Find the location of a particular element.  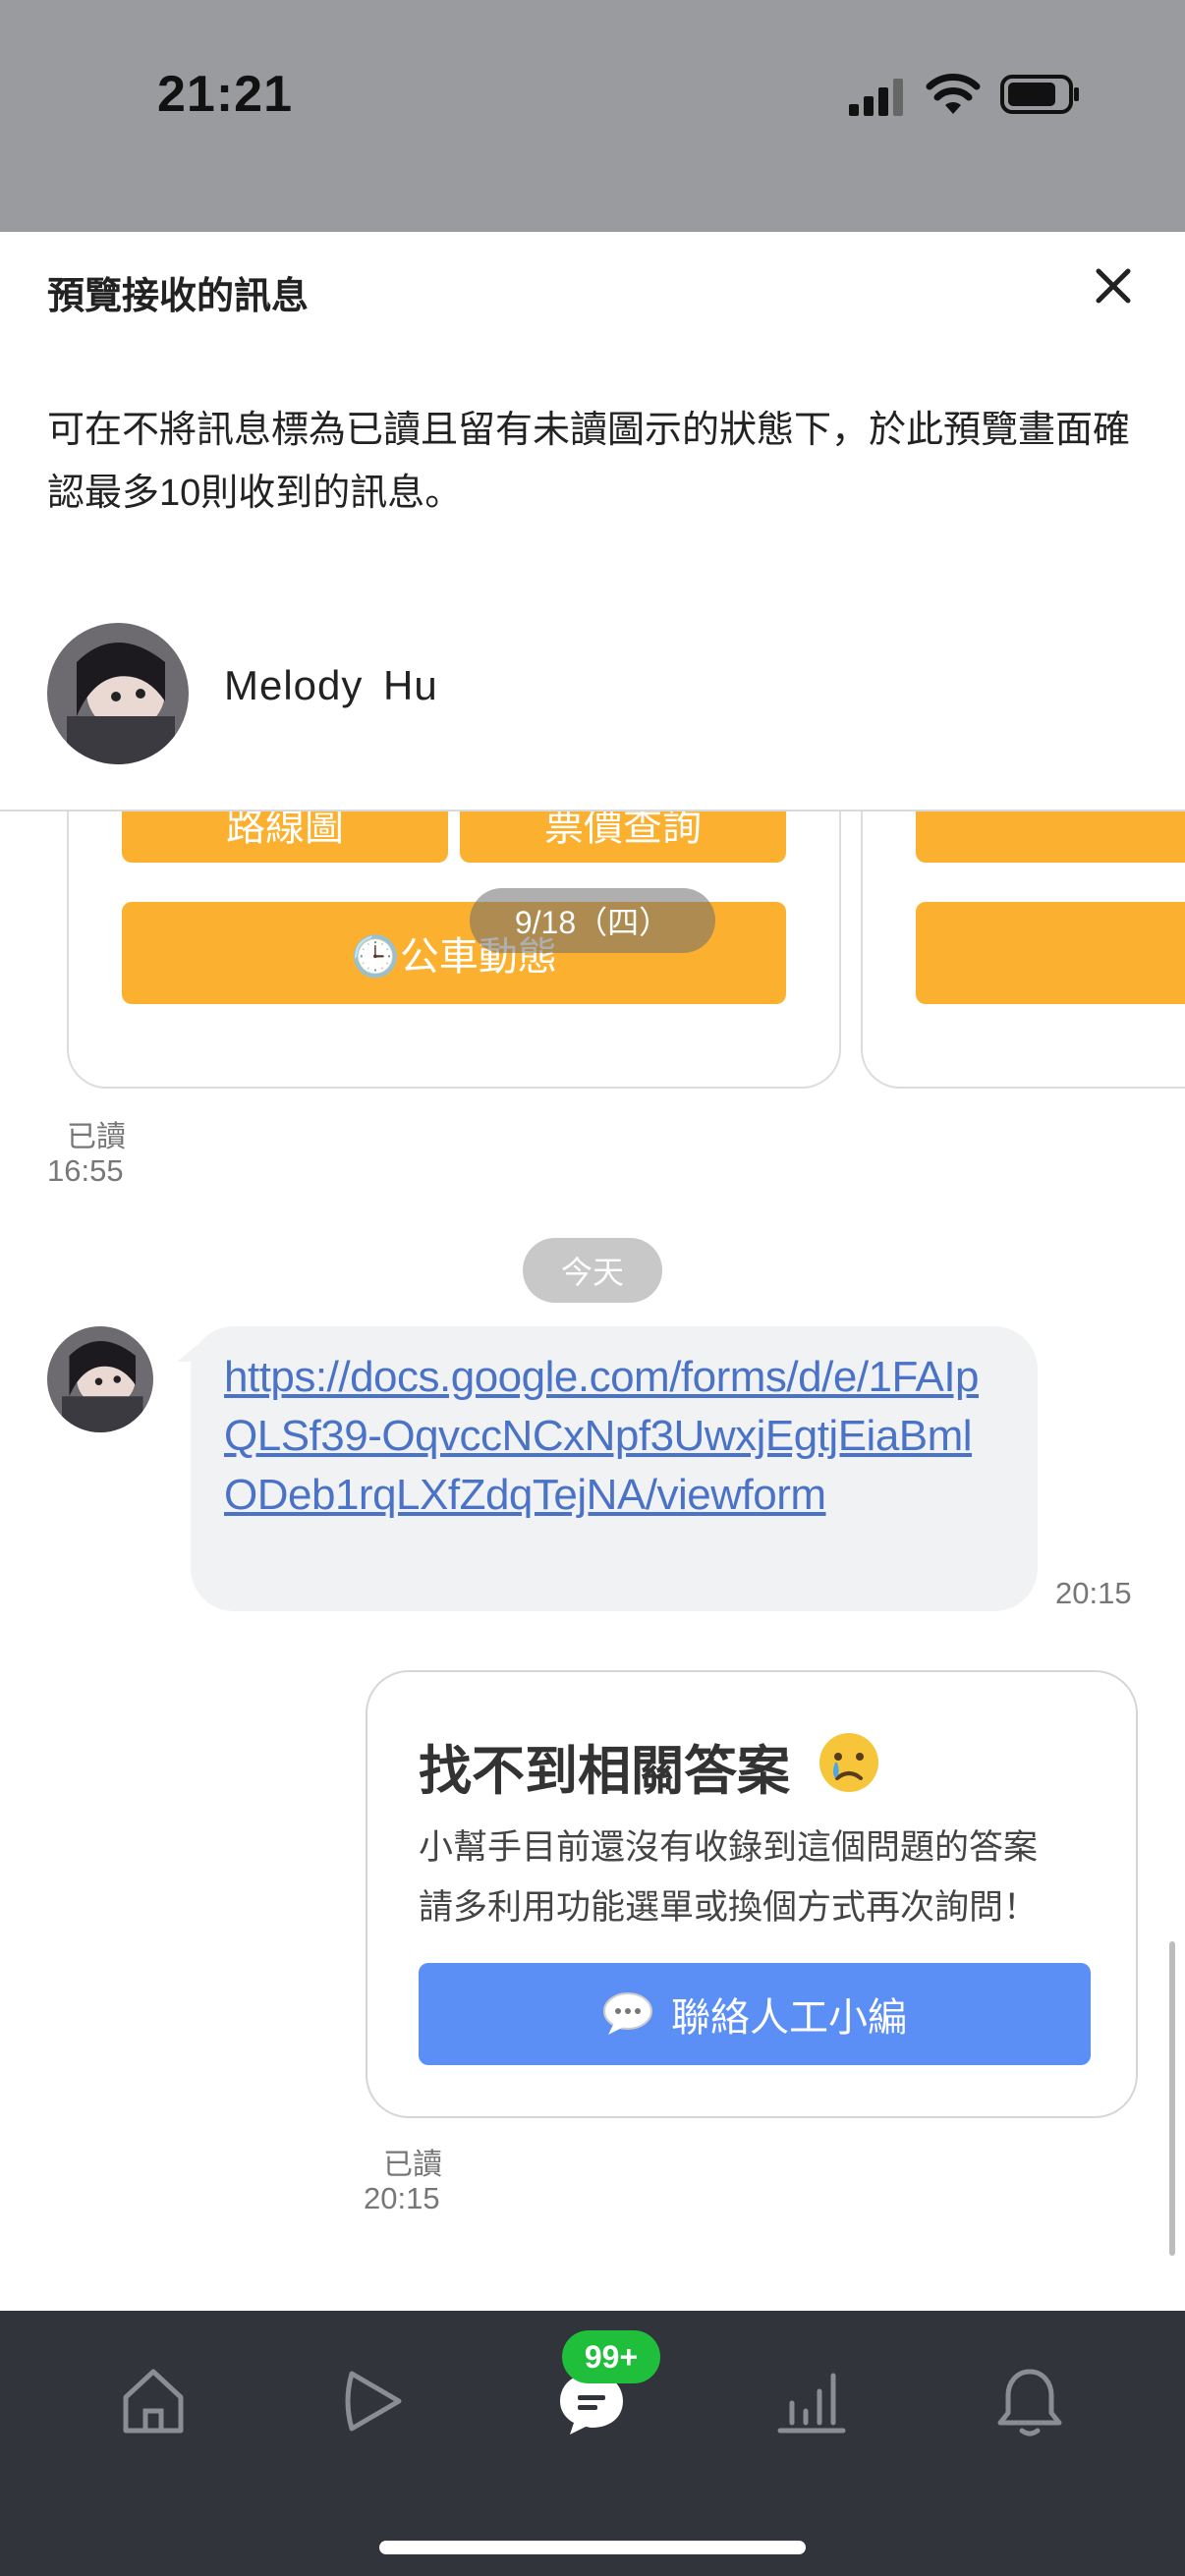

speech-bubble-icon is located at coordinates (627, 2013).